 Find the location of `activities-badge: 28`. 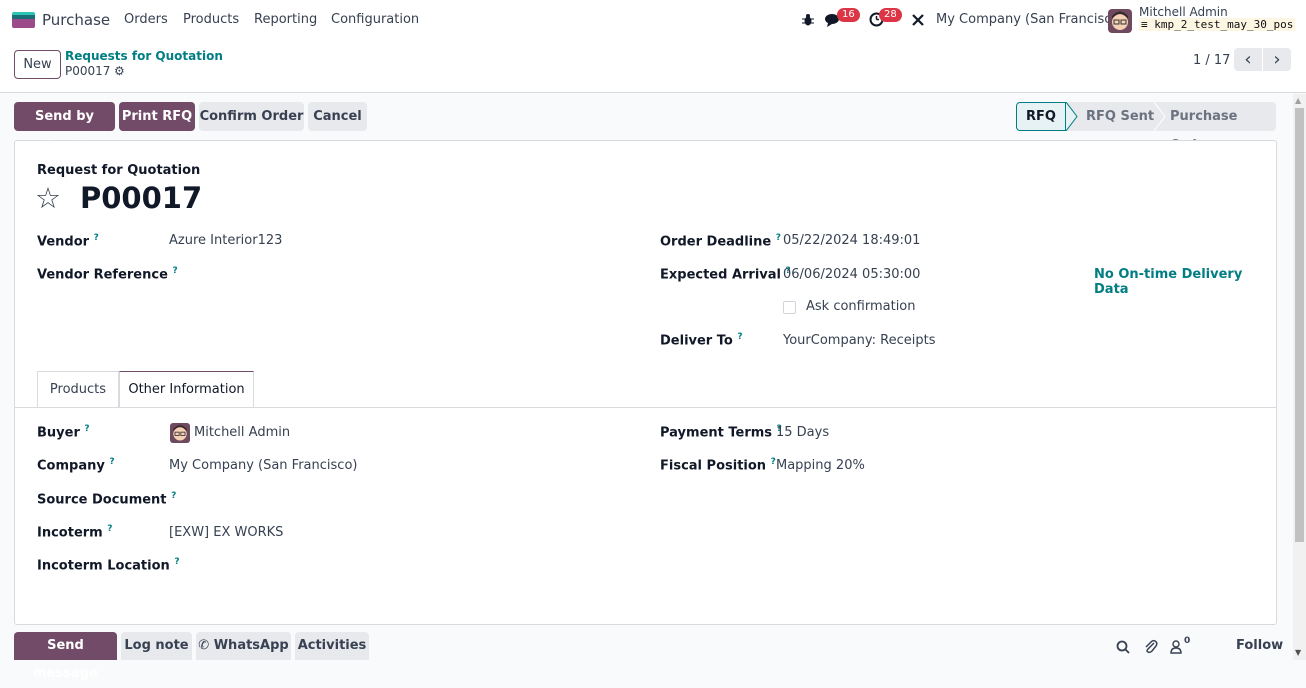

activities-badge: 28 is located at coordinates (890, 15).